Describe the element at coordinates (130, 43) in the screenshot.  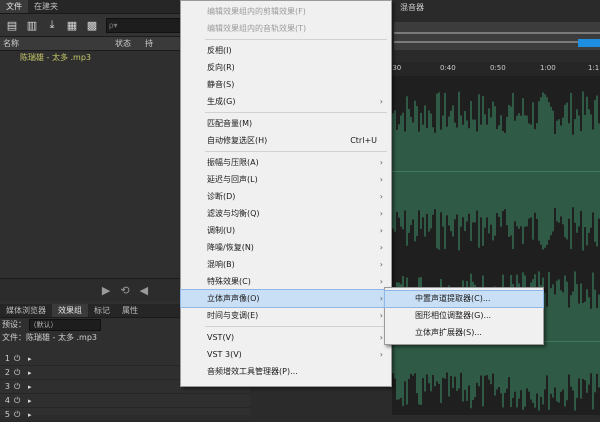
I see `col-status: 状态` at that location.